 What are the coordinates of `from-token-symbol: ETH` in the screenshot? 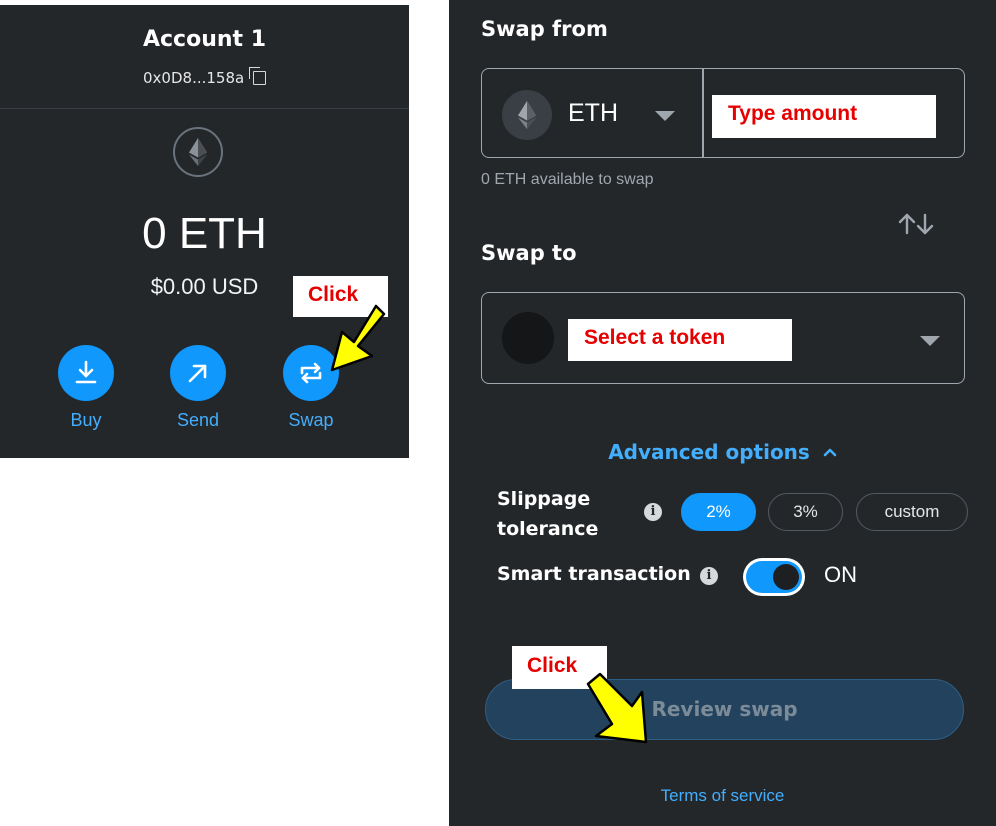 It's located at (593, 113).